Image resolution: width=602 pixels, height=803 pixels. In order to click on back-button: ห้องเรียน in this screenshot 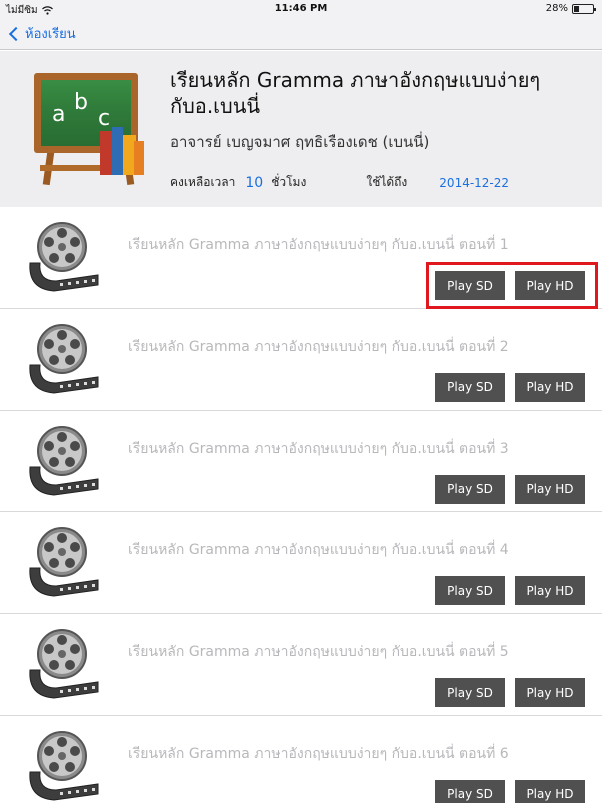, I will do `click(42, 33)`.